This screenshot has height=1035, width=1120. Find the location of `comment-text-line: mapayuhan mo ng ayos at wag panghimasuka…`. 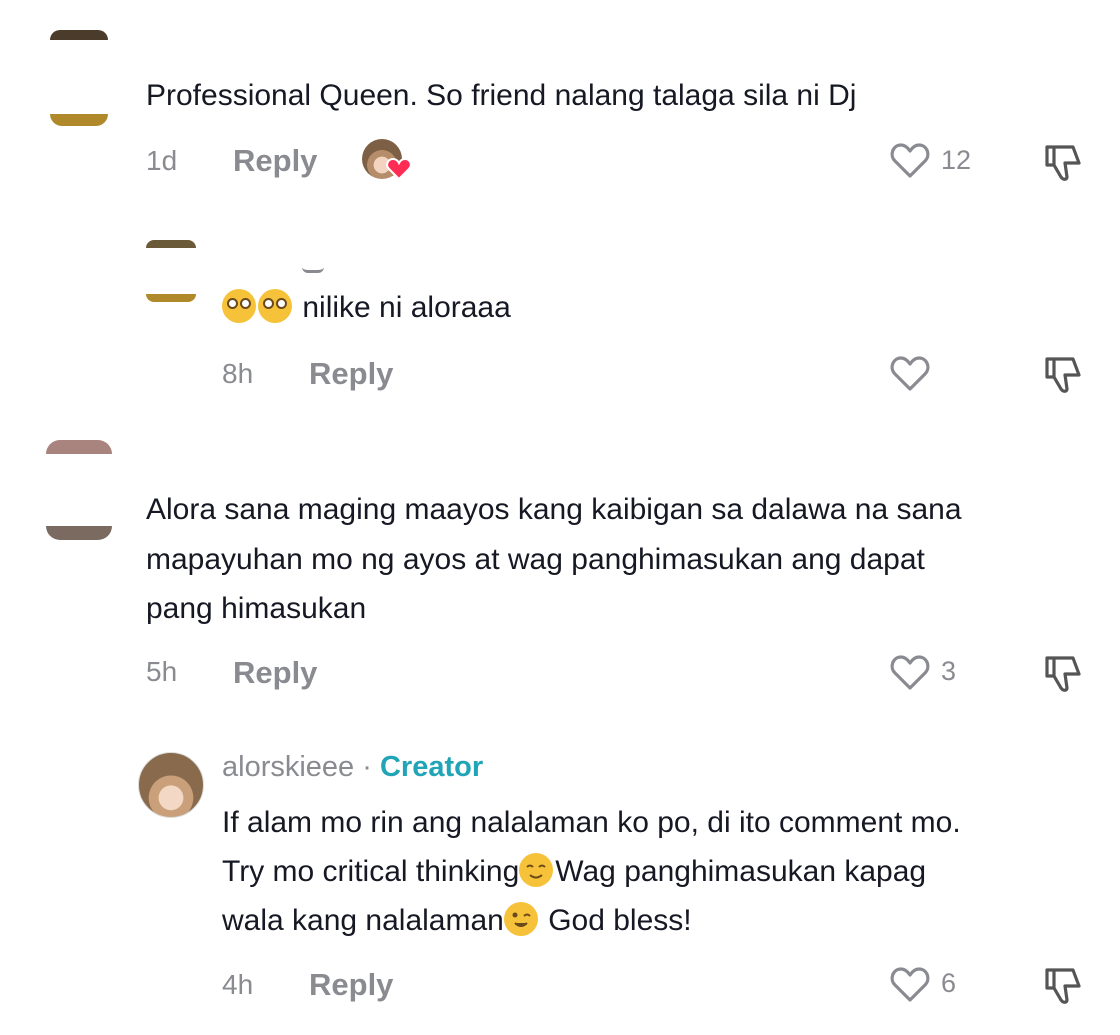

comment-text-line: mapayuhan mo ng ayos at wag panghimasuka… is located at coordinates (535, 559).